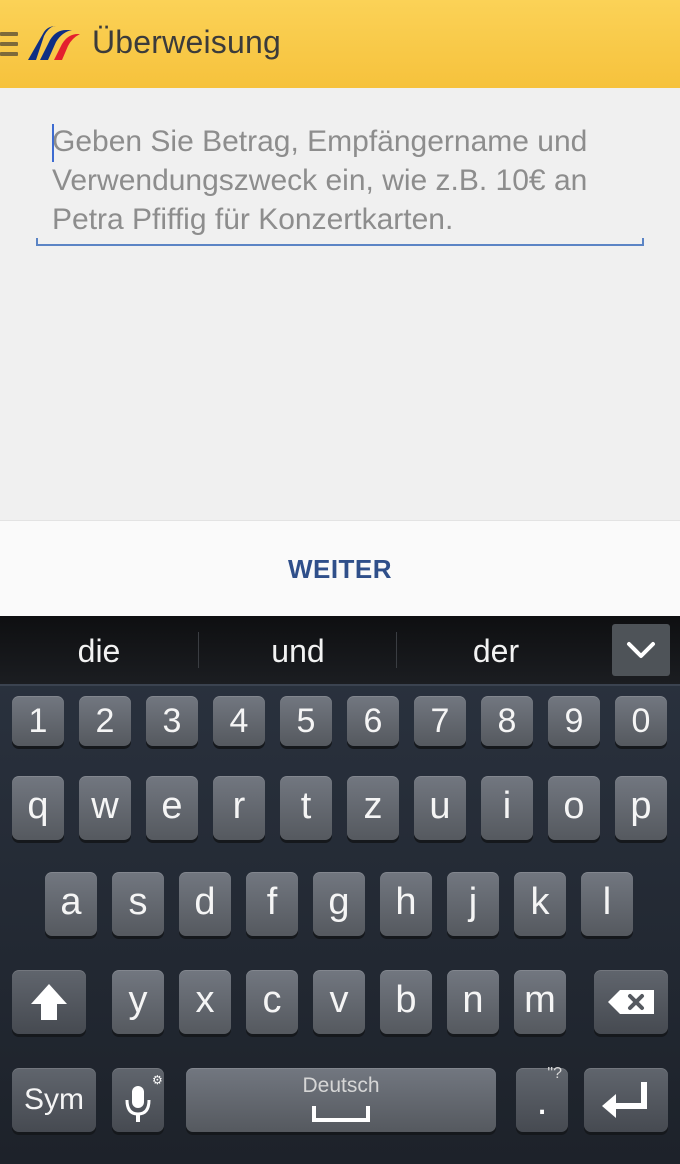  What do you see at coordinates (138, 904) in the screenshot?
I see `key-s: s` at bounding box center [138, 904].